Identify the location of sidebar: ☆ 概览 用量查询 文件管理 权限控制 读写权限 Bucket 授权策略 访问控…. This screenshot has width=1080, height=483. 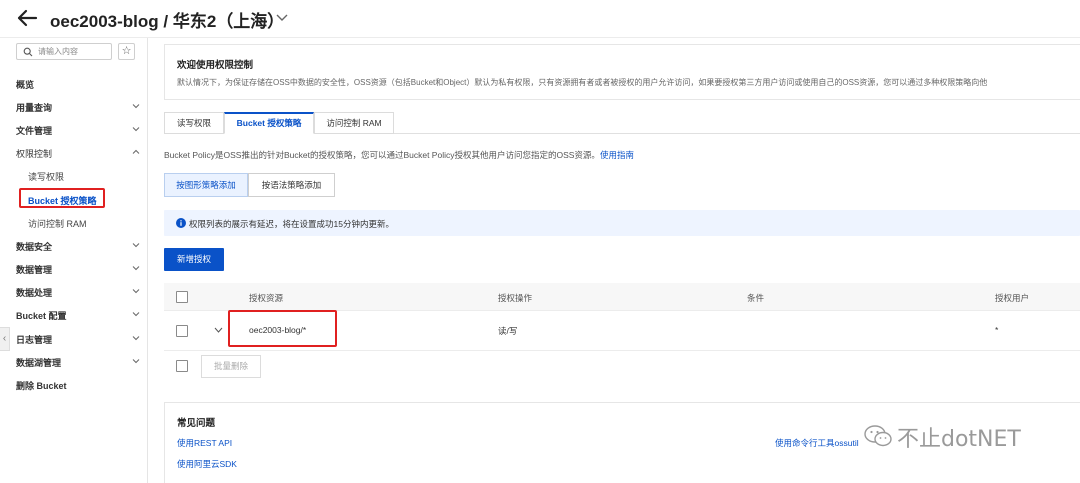
(74, 260).